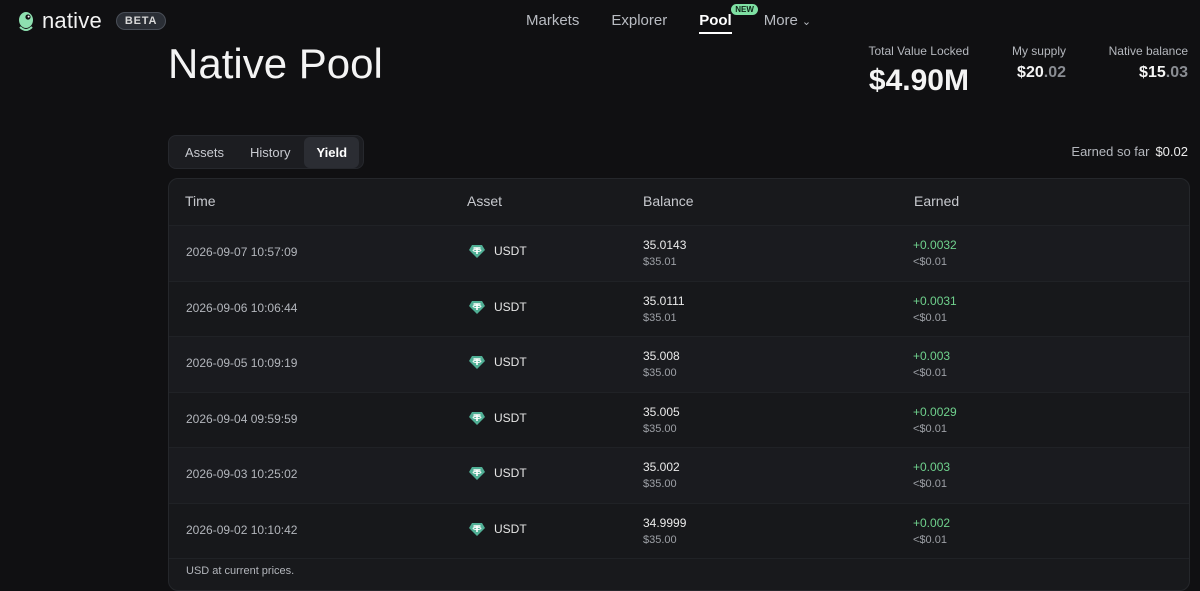 This screenshot has height=591, width=1200. I want to click on row-time: 2026-09-07 10:57:09, so click(242, 252).